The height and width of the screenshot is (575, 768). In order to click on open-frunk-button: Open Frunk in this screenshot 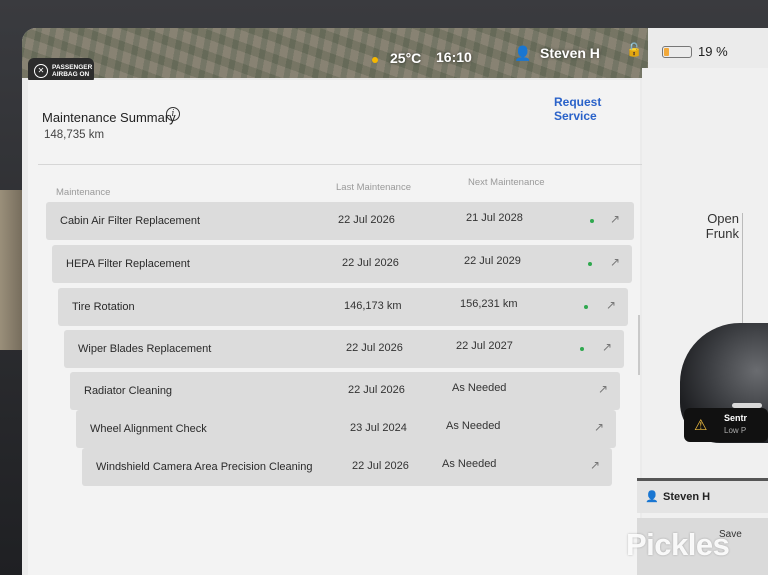, I will do `click(710, 226)`.